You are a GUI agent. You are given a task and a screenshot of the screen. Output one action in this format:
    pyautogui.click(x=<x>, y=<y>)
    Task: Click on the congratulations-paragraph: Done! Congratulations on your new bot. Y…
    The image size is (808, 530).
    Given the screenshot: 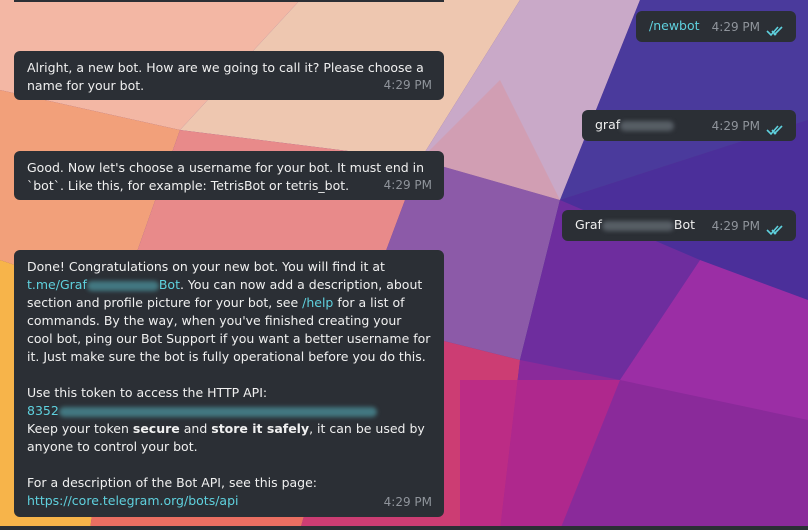 What is the action you would take?
    pyautogui.click(x=229, y=312)
    